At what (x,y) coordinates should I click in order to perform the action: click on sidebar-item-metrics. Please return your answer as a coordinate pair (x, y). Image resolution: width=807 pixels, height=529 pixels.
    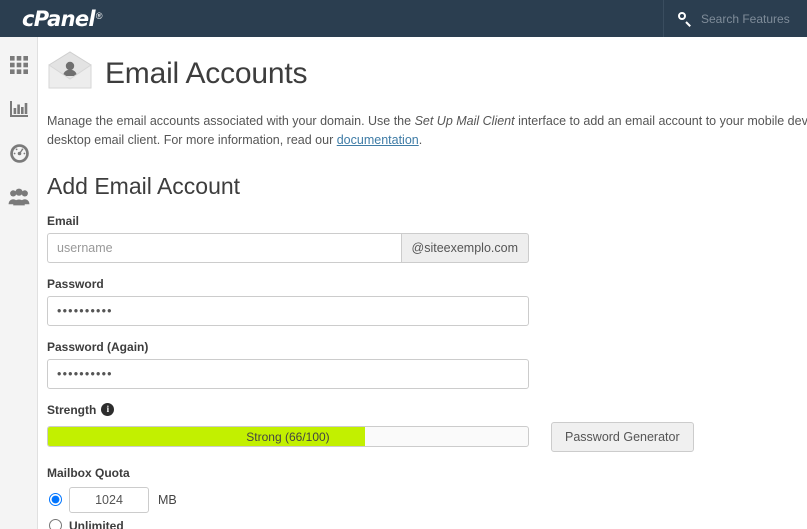
    Looking at the image, I should click on (19, 153).